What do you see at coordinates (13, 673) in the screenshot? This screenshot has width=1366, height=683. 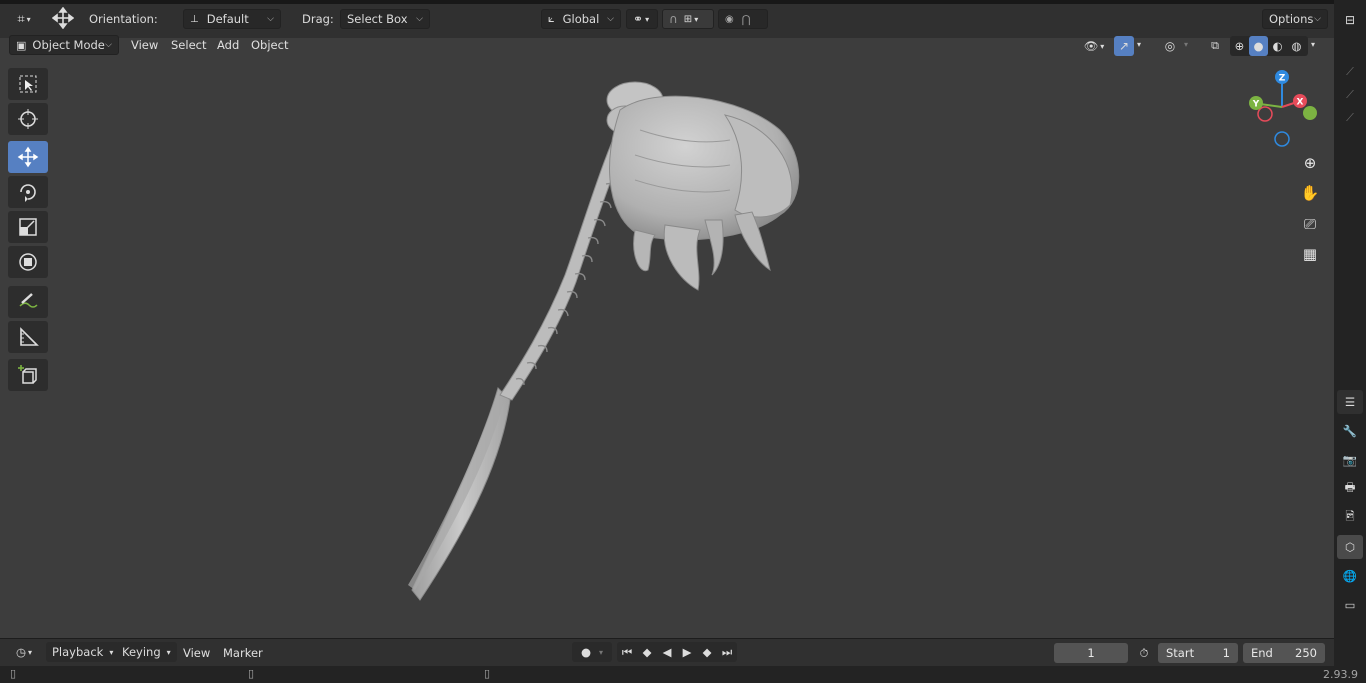 I see `mouse-left-icon: ▯` at bounding box center [13, 673].